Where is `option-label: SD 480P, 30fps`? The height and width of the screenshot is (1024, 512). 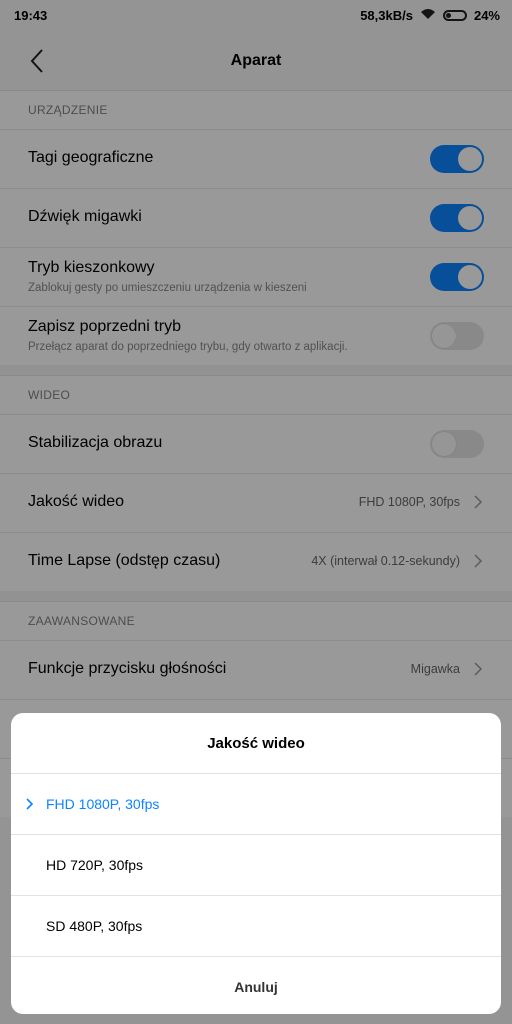 option-label: SD 480P, 30fps is located at coordinates (94, 926).